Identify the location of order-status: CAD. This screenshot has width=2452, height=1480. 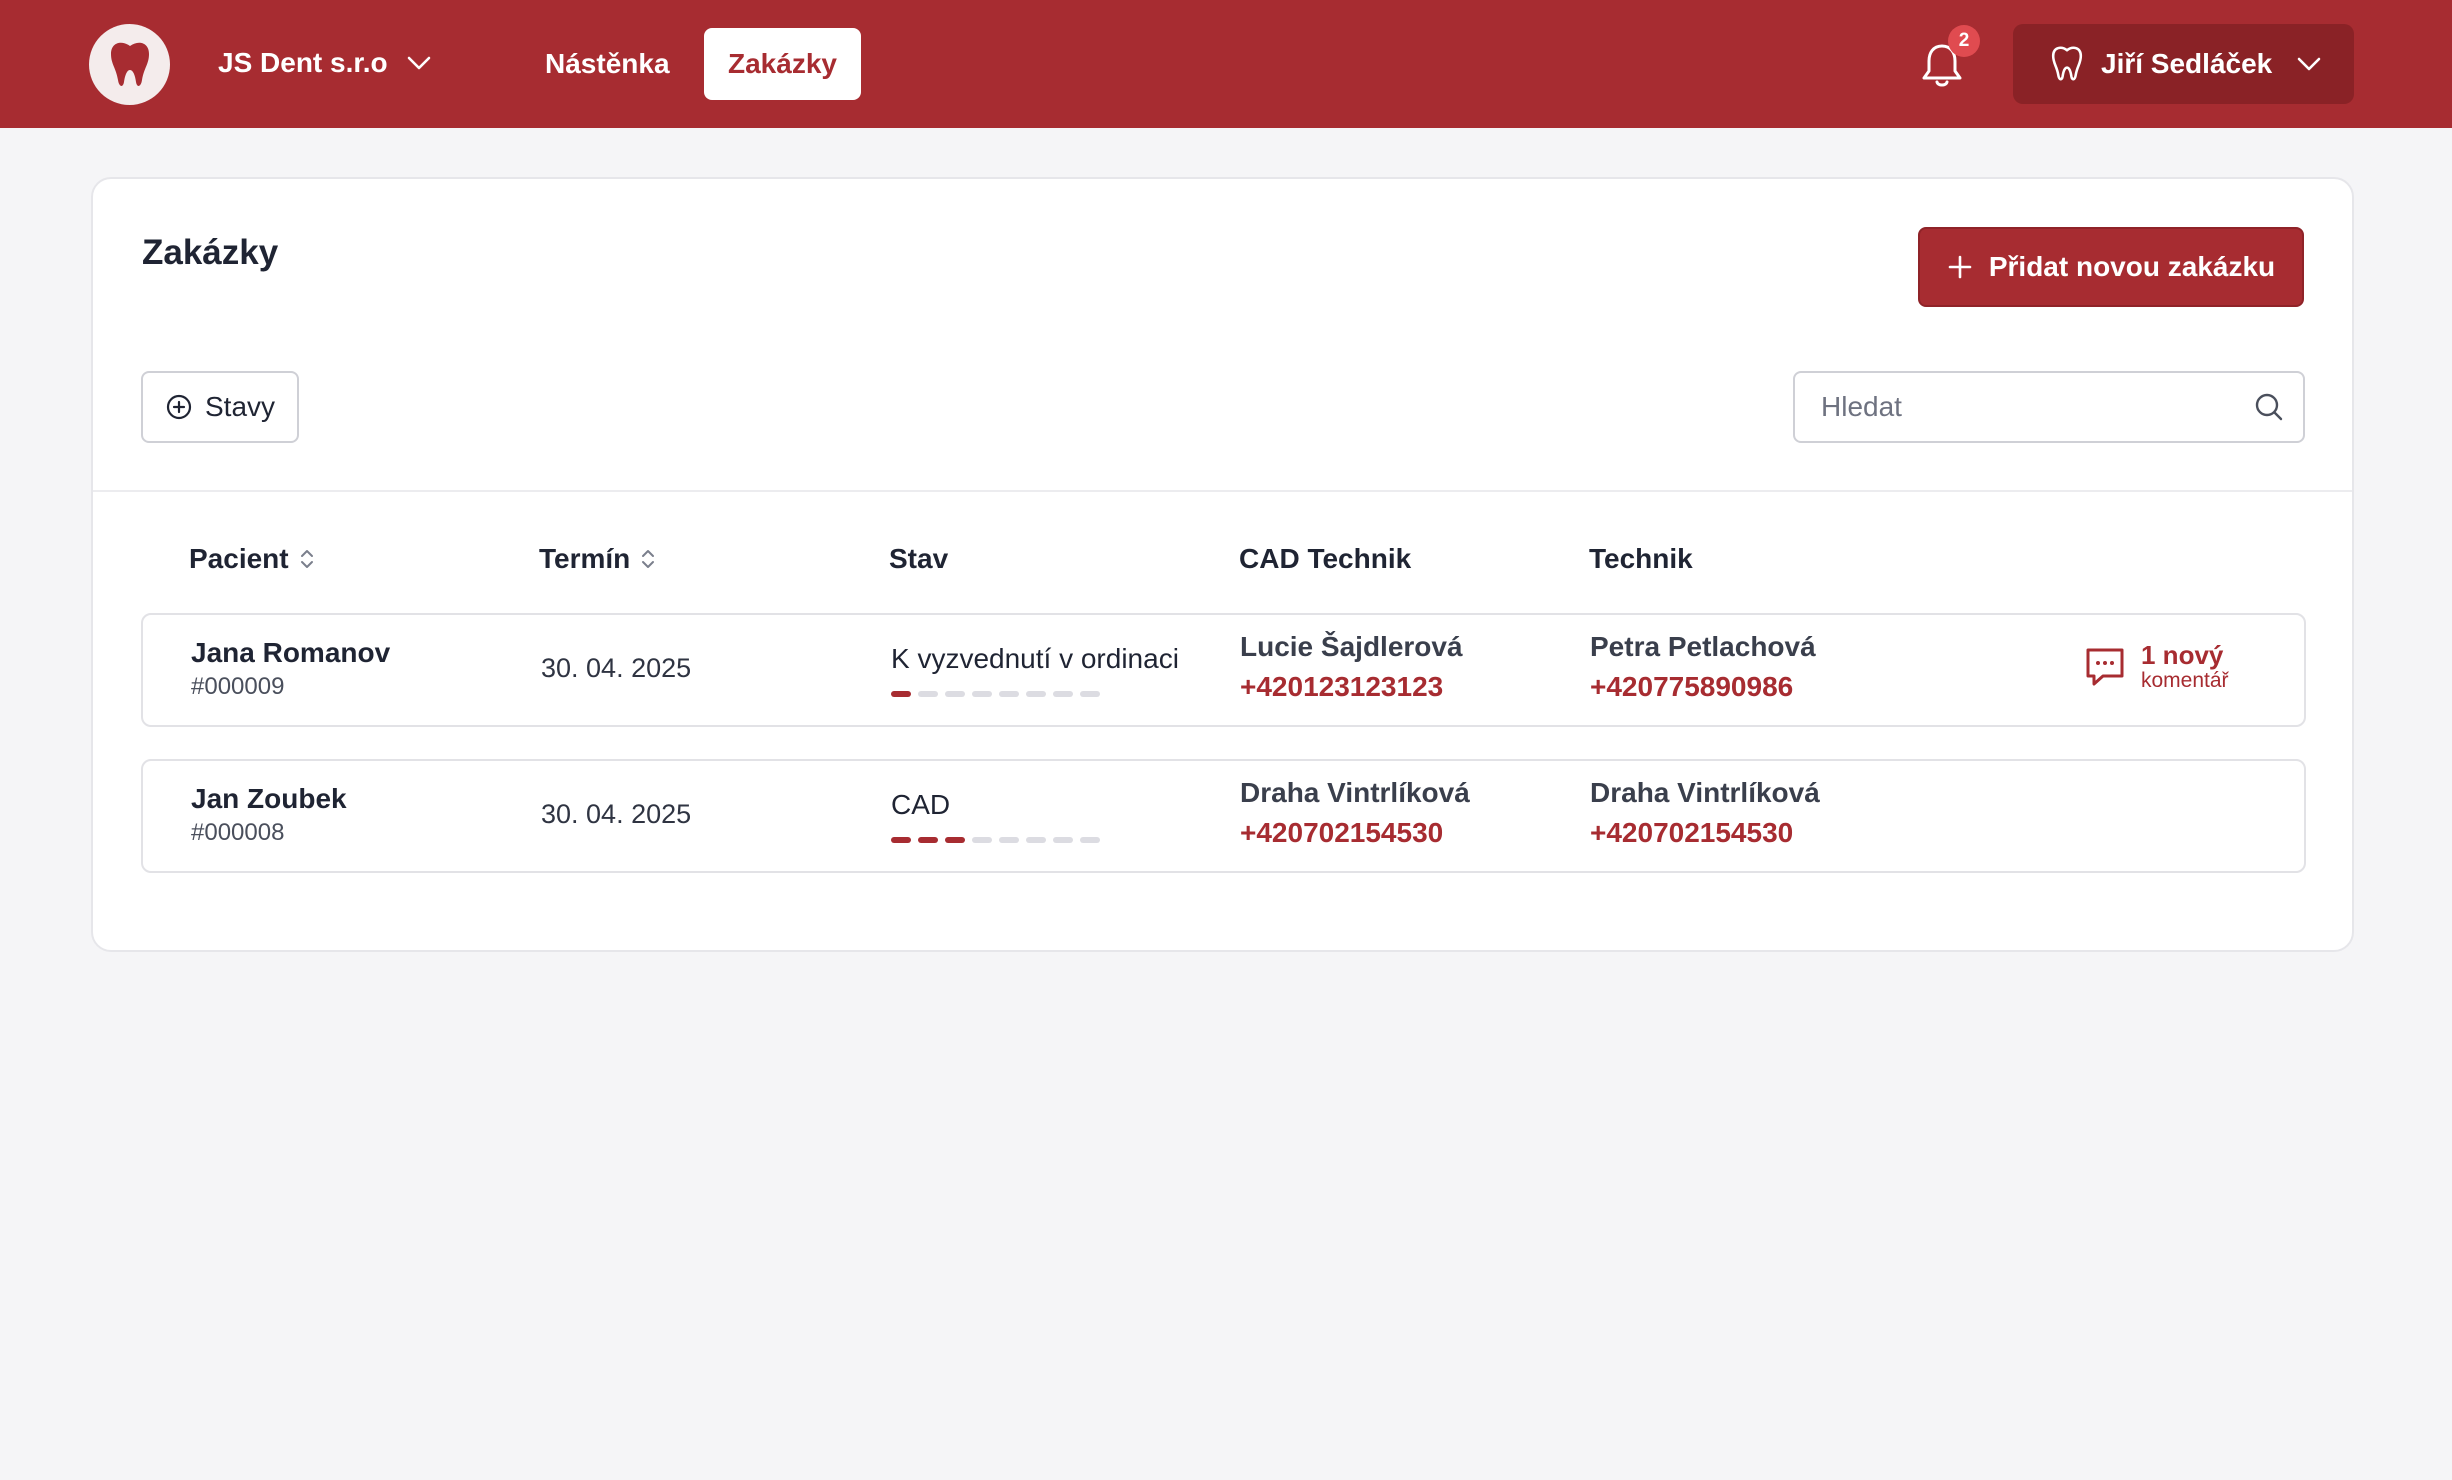
(921, 804).